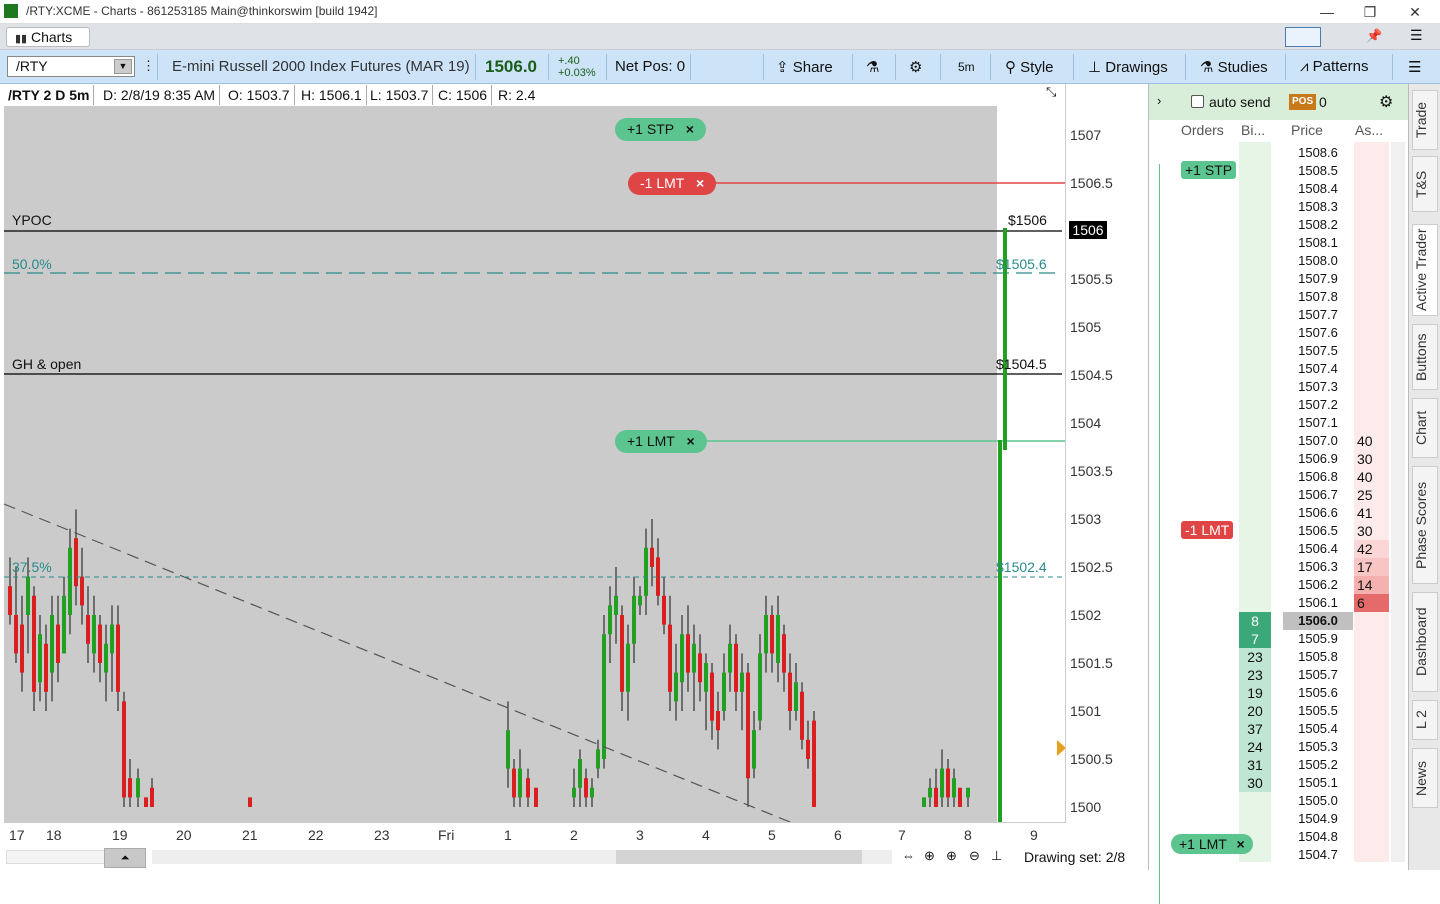 This screenshot has width=1440, height=904. What do you see at coordinates (1318, 783) in the screenshot?
I see `dom-price: 1505.1` at bounding box center [1318, 783].